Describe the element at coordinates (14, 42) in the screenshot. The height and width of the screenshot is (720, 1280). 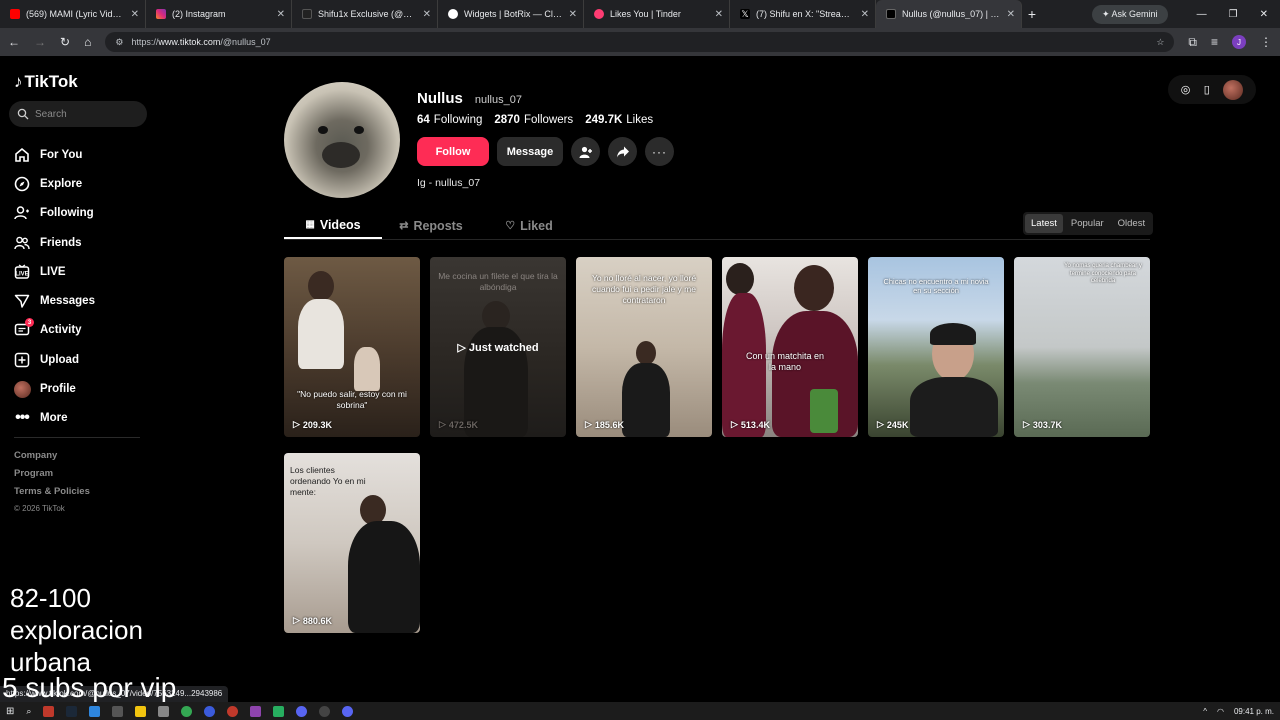
I see `back-icon: ←` at that location.